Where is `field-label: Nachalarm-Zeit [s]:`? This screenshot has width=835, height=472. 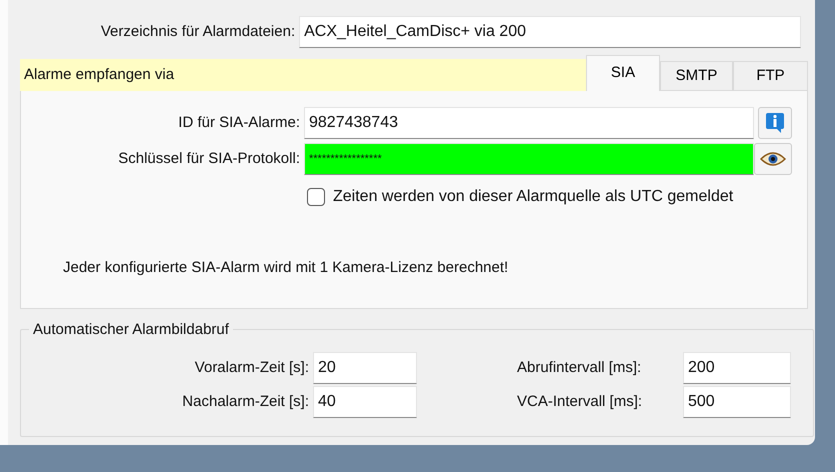 field-label: Nachalarm-Zeit [s]: is located at coordinates (245, 402).